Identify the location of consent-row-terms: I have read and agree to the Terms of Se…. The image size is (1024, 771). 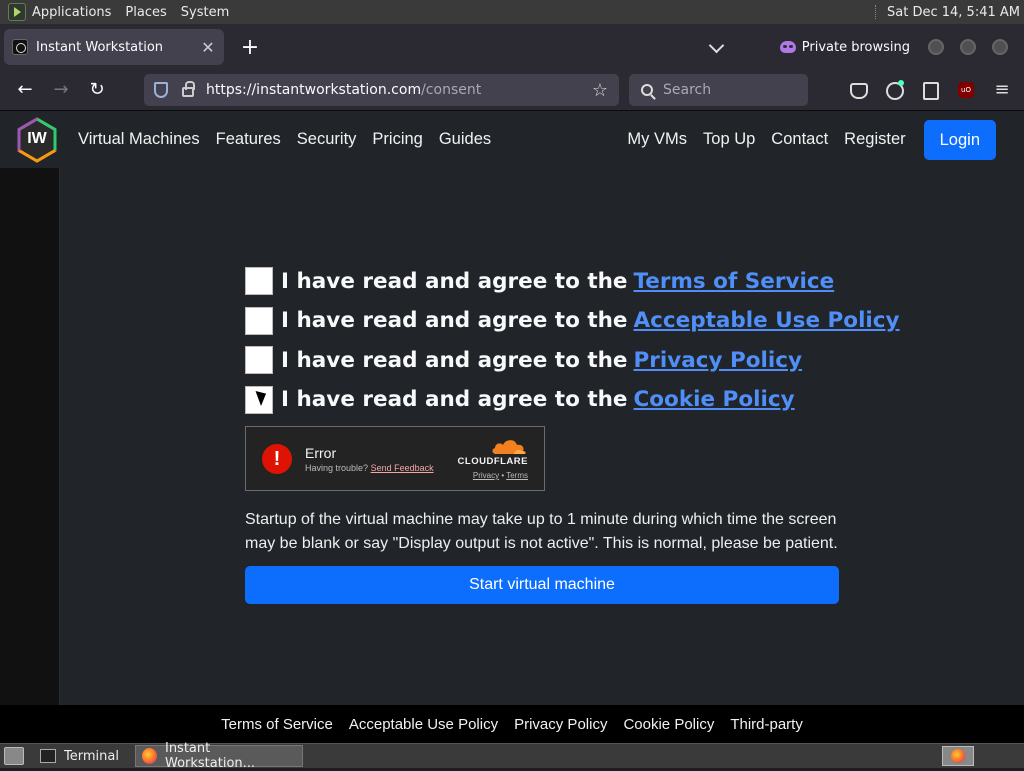
(572, 281).